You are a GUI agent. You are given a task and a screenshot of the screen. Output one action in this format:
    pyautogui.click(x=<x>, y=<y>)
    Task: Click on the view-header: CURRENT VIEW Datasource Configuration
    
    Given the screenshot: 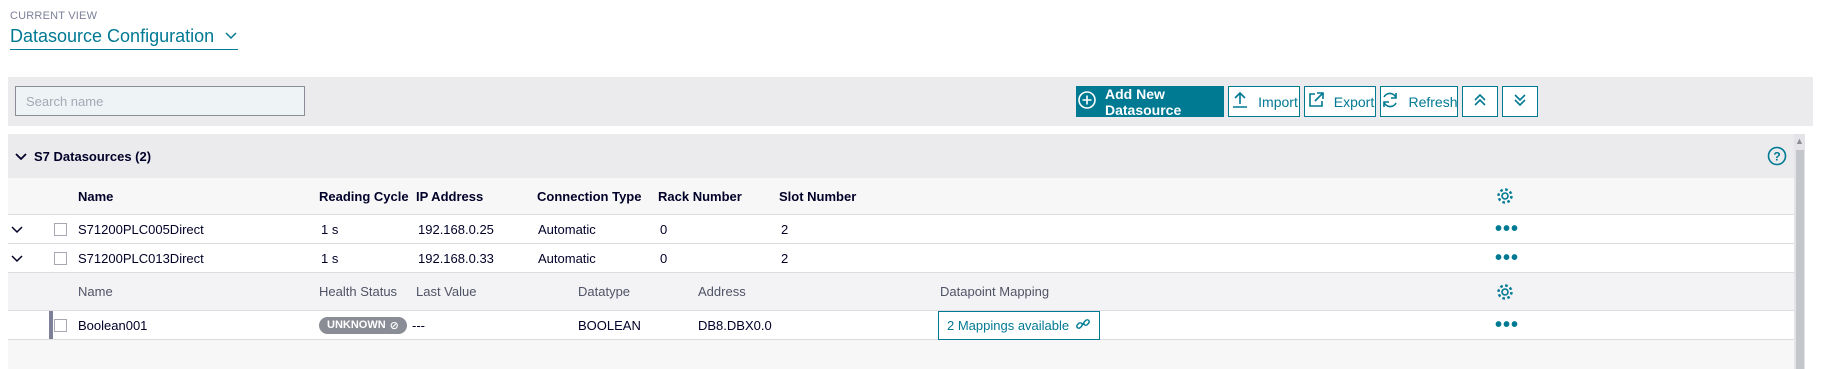 What is the action you would take?
    pyautogui.click(x=124, y=30)
    